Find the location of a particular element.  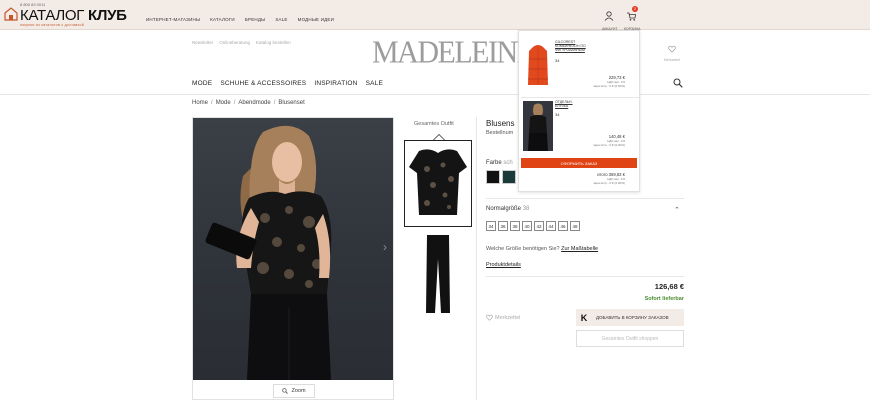

size-label: Normalgröße 38 is located at coordinates (507, 209).